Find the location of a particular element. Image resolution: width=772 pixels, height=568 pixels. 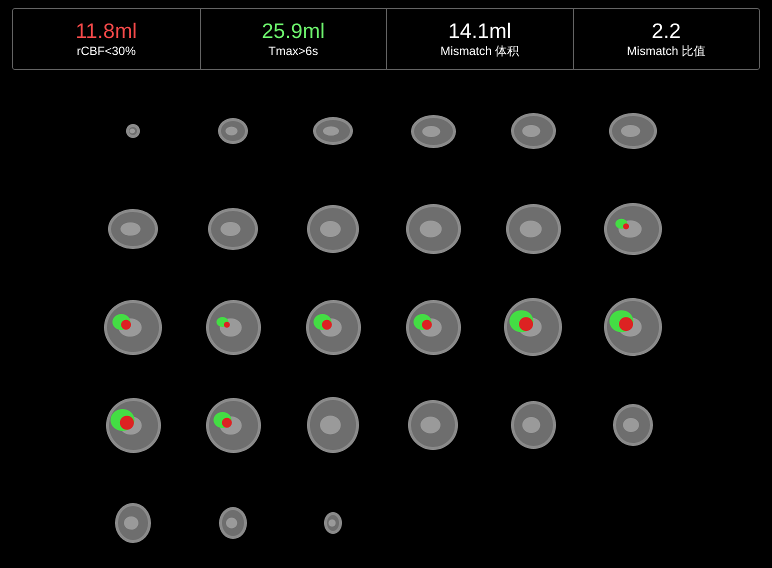

metric-value: 2.2 is located at coordinates (666, 31).